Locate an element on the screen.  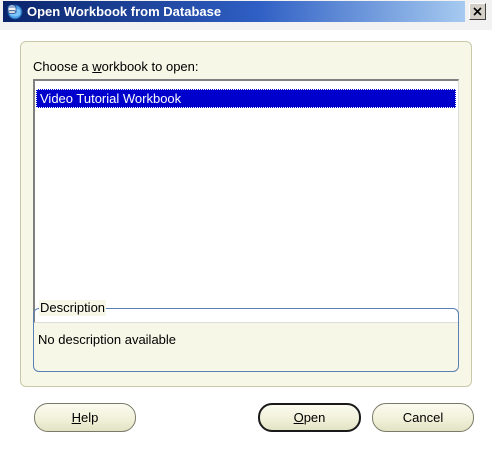
open-button: Open is located at coordinates (309, 417).